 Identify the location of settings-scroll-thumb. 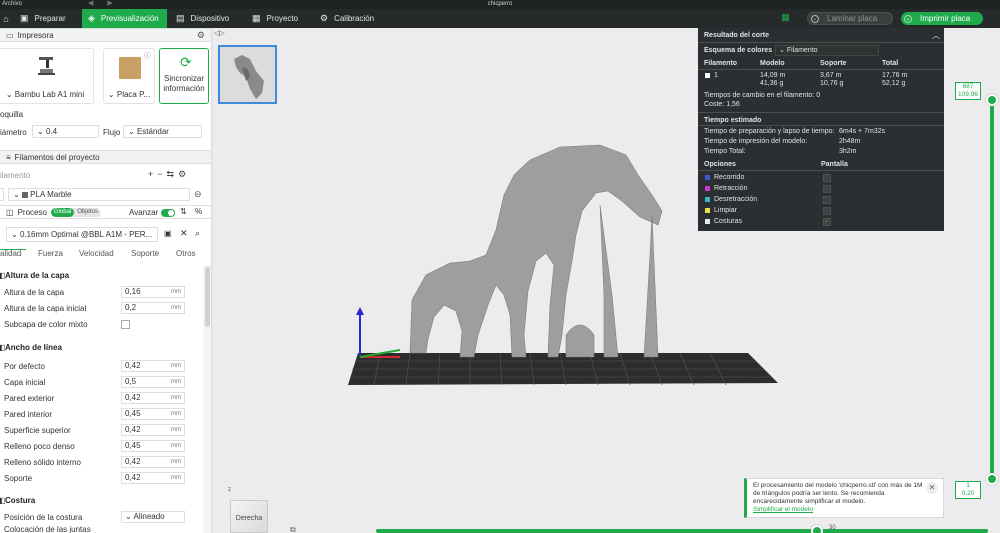
(207, 297).